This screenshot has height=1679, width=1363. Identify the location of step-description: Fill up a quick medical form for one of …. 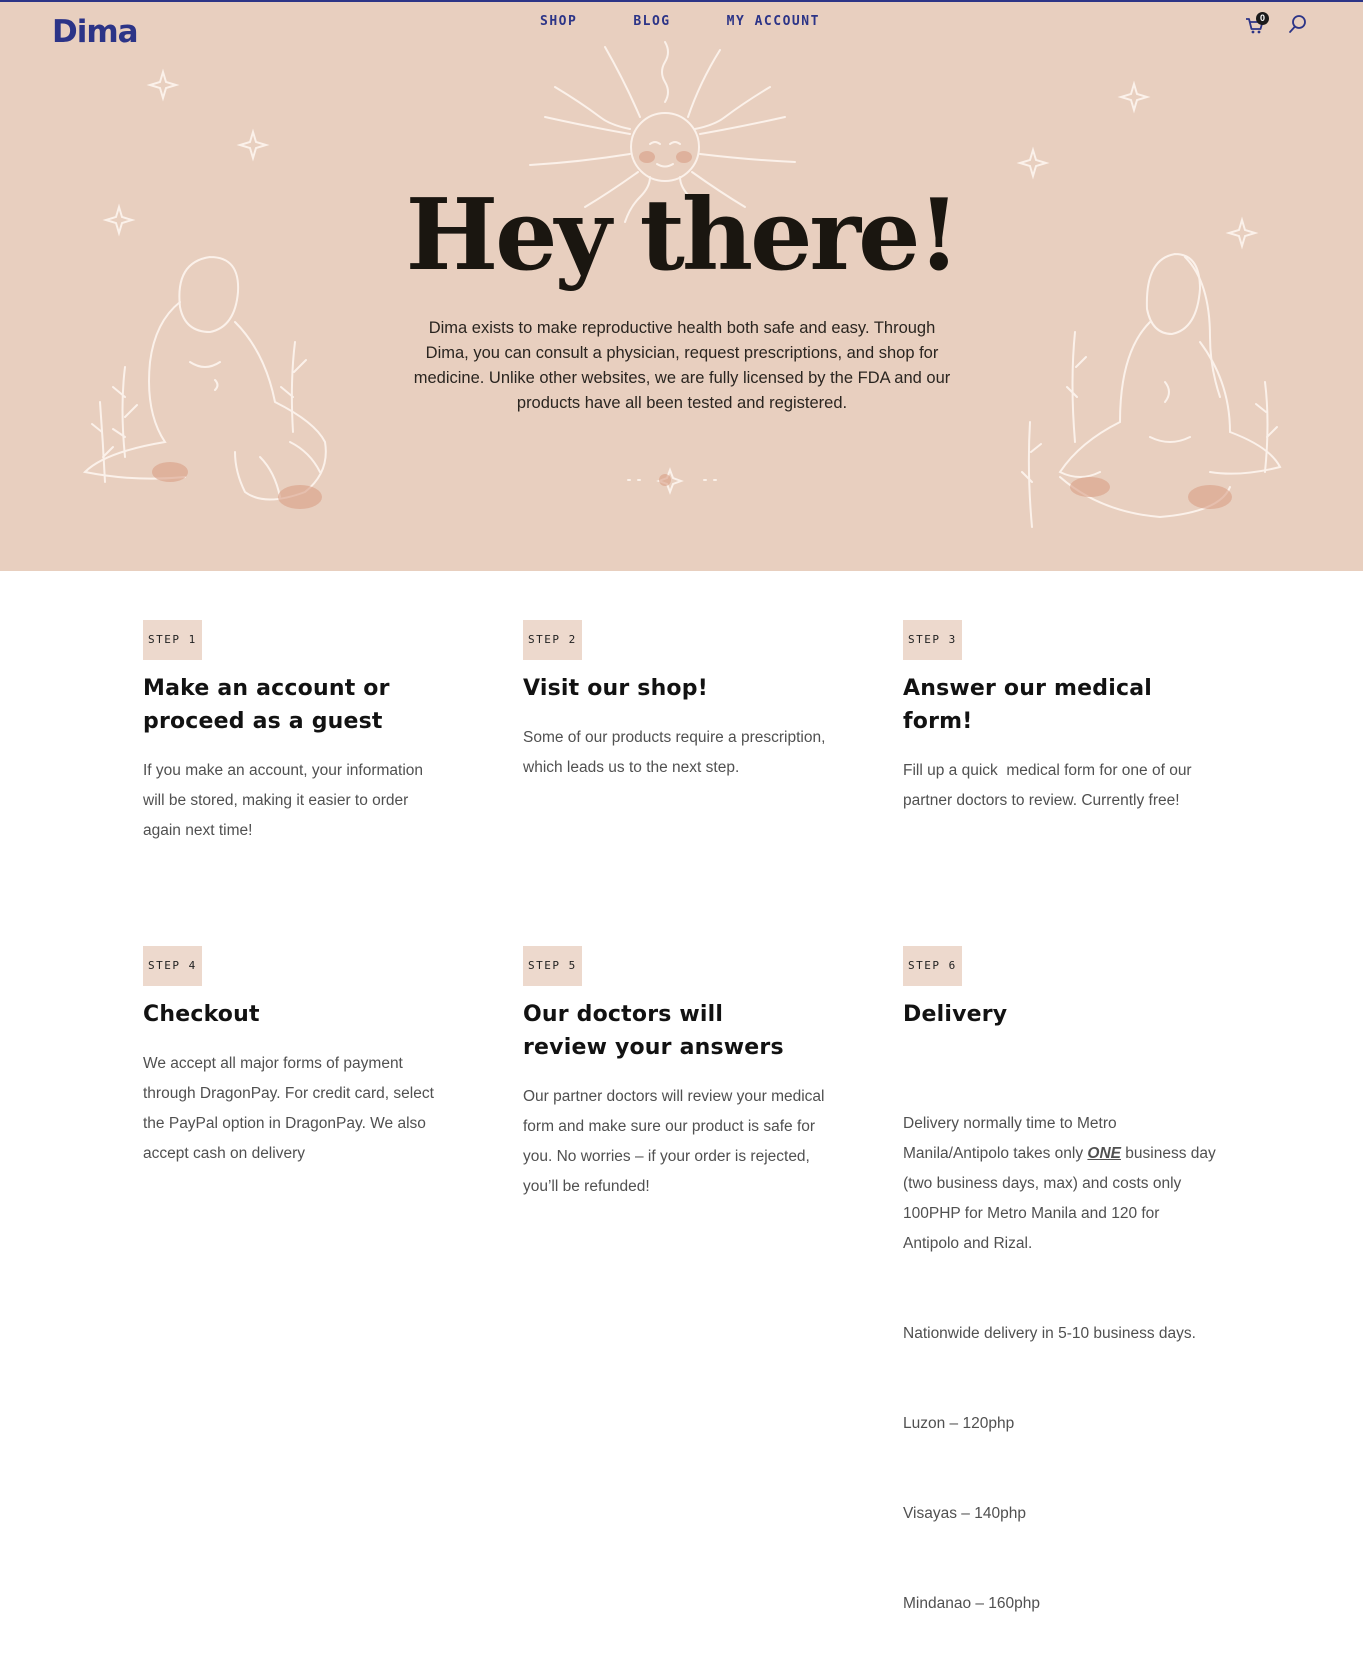
(1049, 785).